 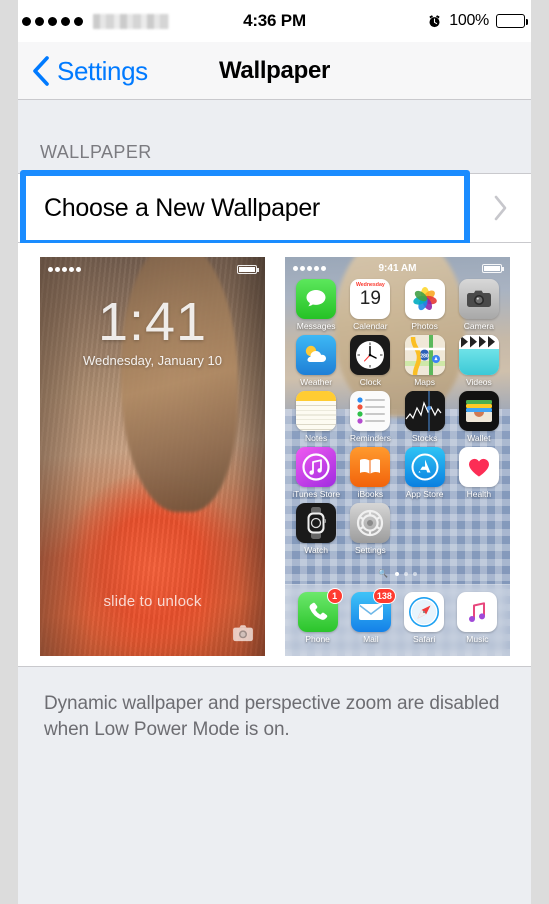 I want to click on ibooks-icon, so click(x=370, y=467).